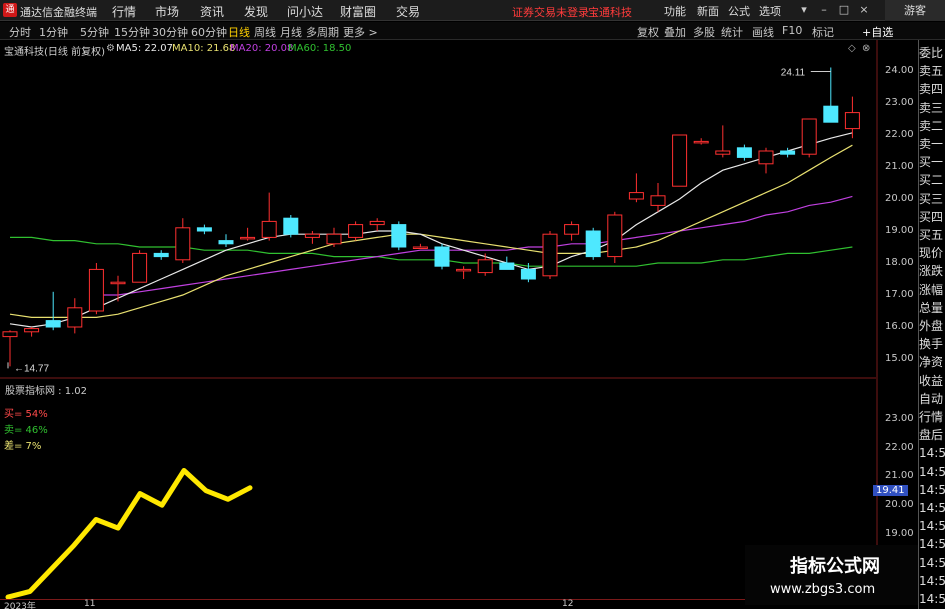 The width and height of the screenshot is (945, 609). Describe the element at coordinates (932, 435) in the screenshot. I see `sidebar-item: 盘后` at that location.